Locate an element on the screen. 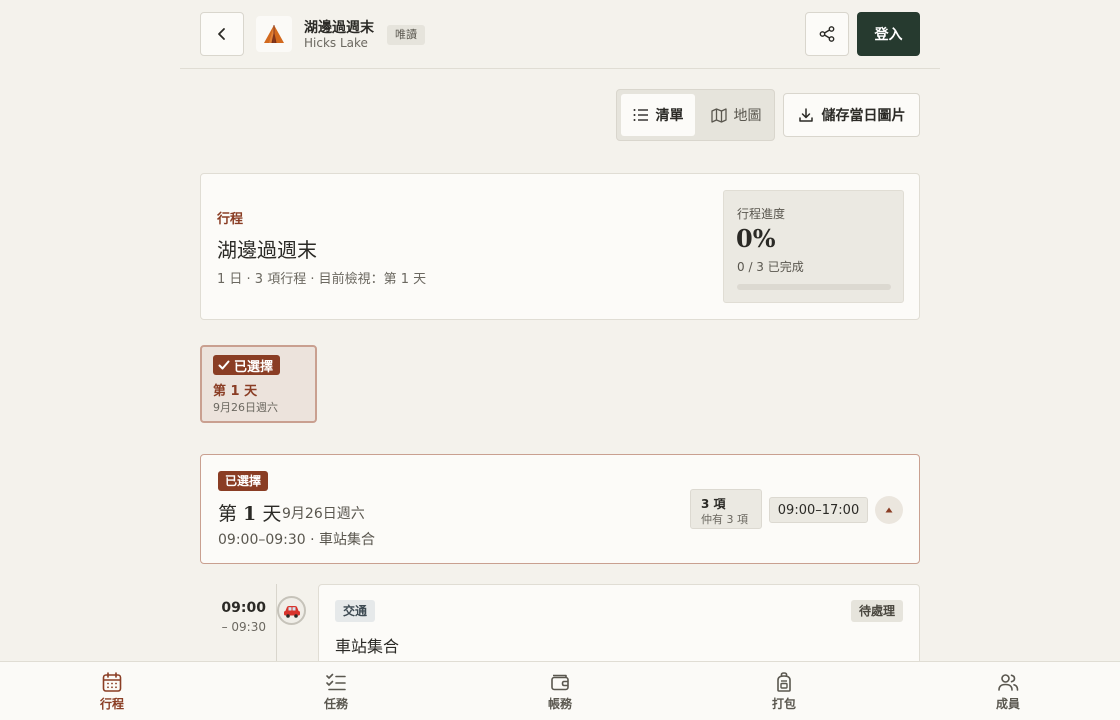 Image resolution: width=1120 pixels, height=720 pixels. day-time-range: 09:00–17:00 is located at coordinates (818, 510).